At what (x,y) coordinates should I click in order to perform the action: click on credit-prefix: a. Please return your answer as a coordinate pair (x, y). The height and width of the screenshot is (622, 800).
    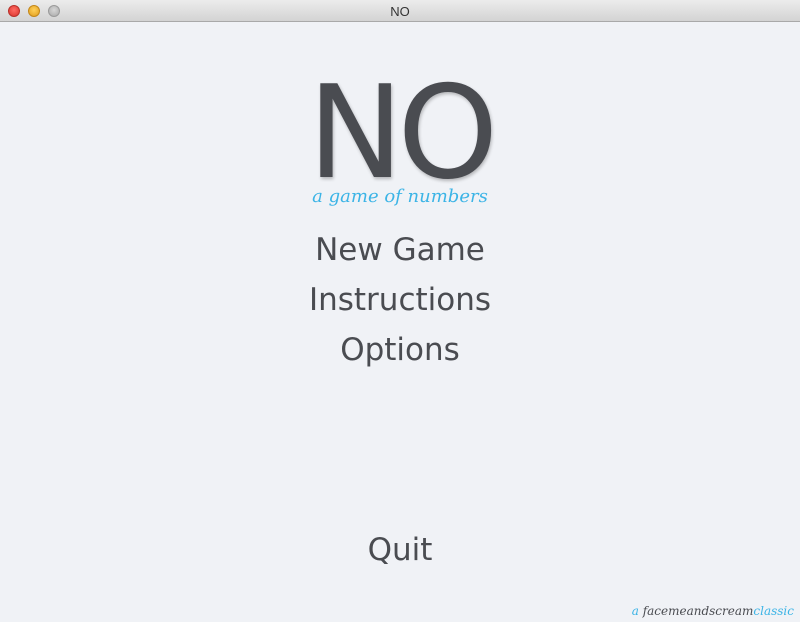
    Looking at the image, I should click on (637, 611).